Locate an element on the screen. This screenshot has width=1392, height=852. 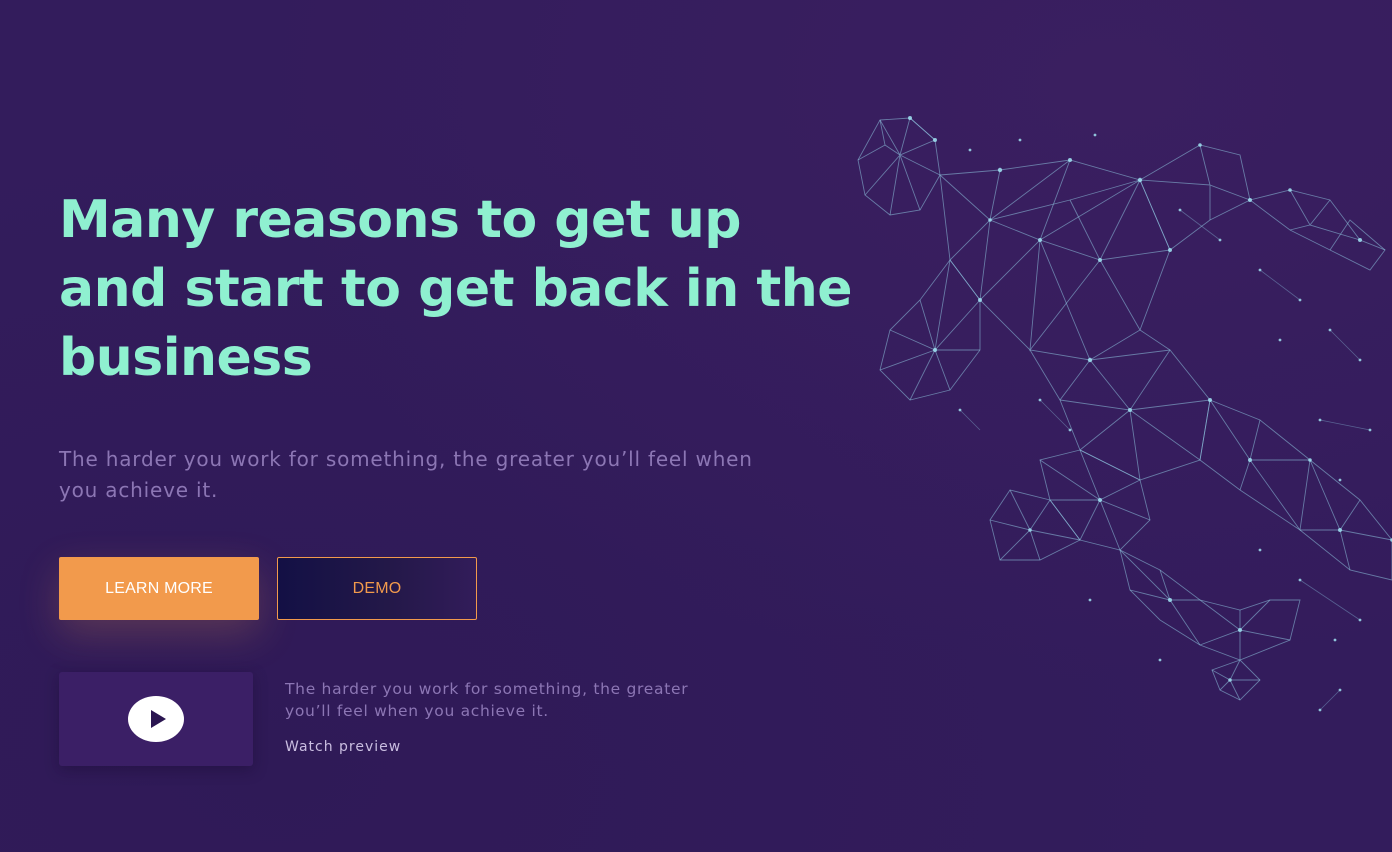
play-icon is located at coordinates (158, 719).